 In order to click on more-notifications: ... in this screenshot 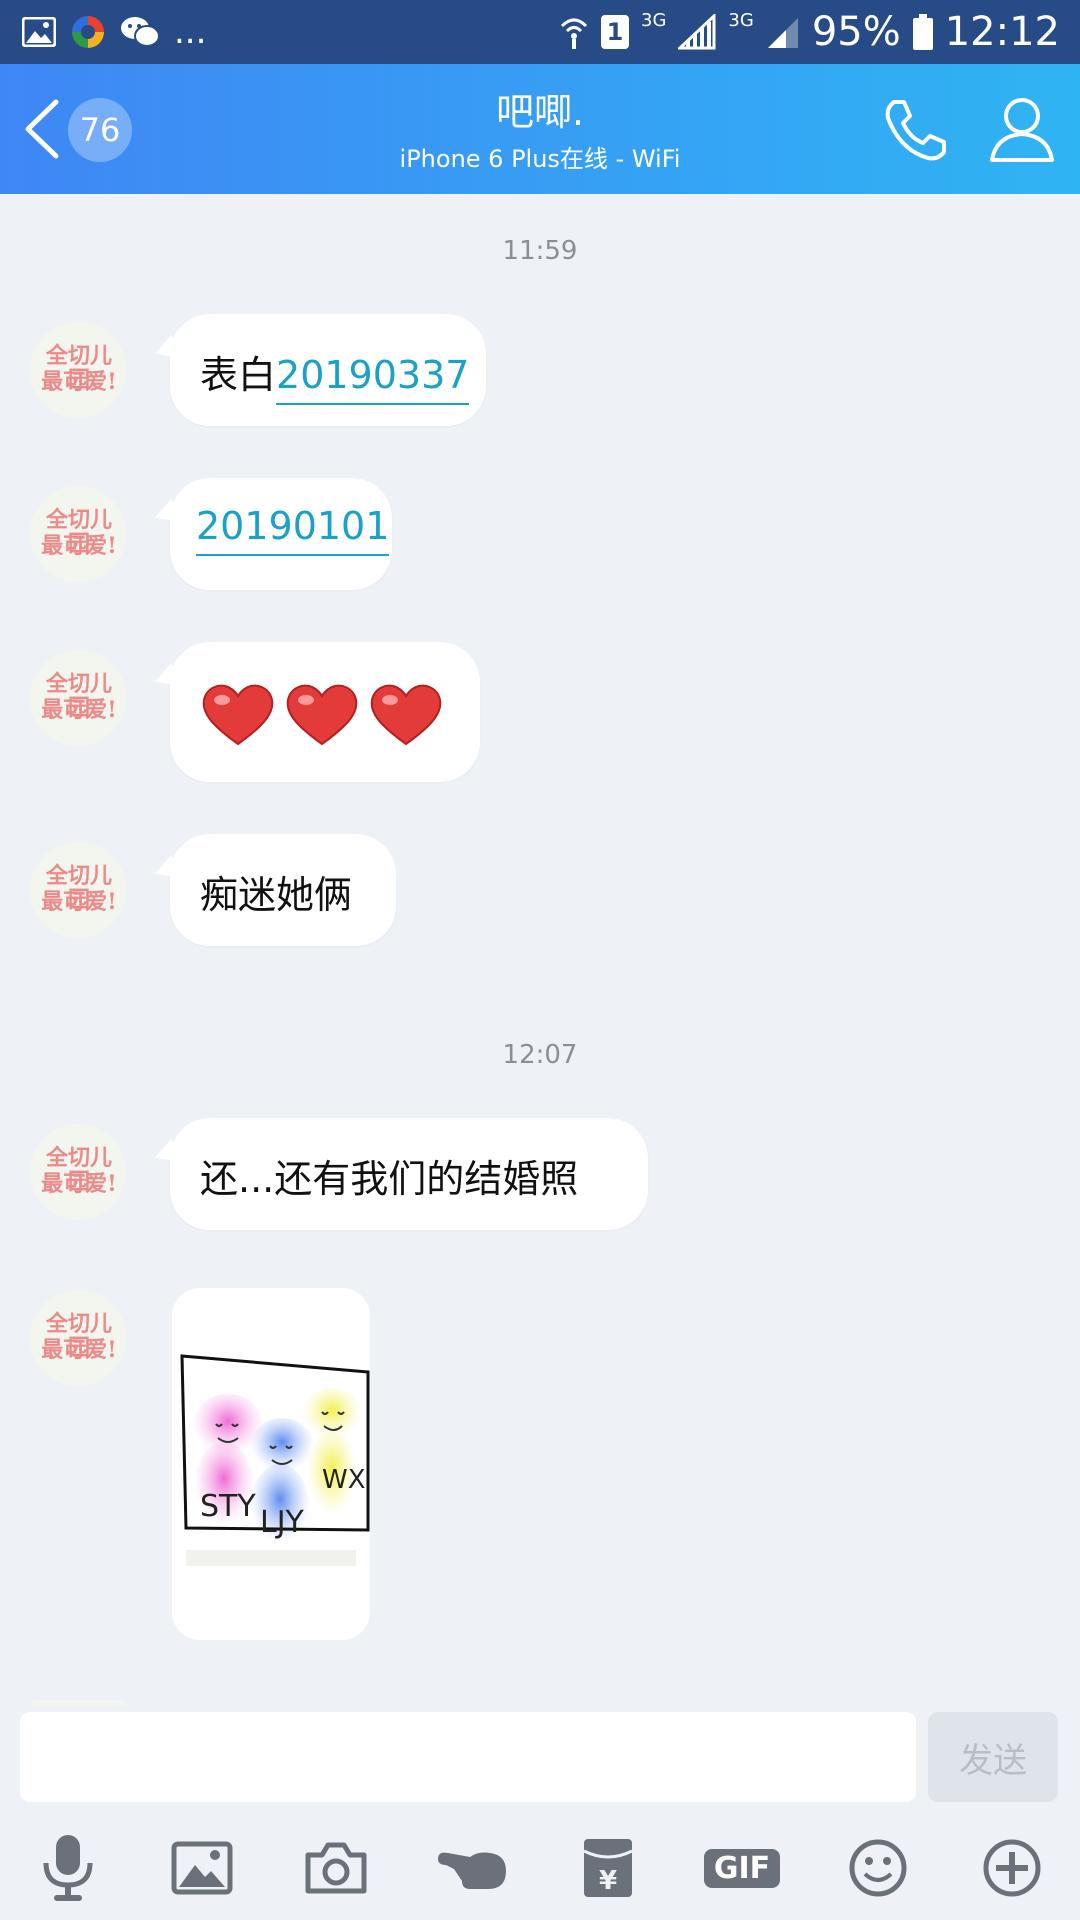, I will do `click(190, 32)`.